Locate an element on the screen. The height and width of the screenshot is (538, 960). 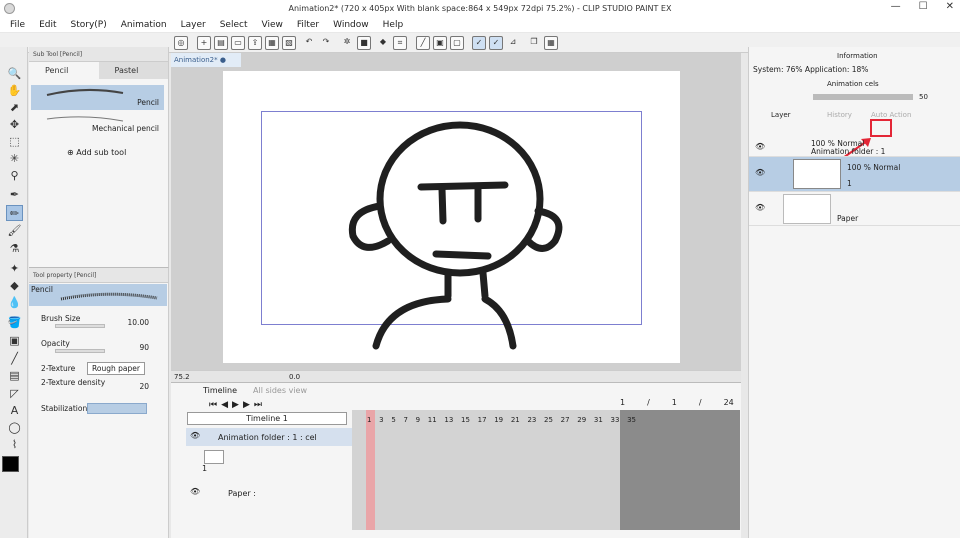
folder-eye-icon: 👁 is located at coordinates (760, 146).